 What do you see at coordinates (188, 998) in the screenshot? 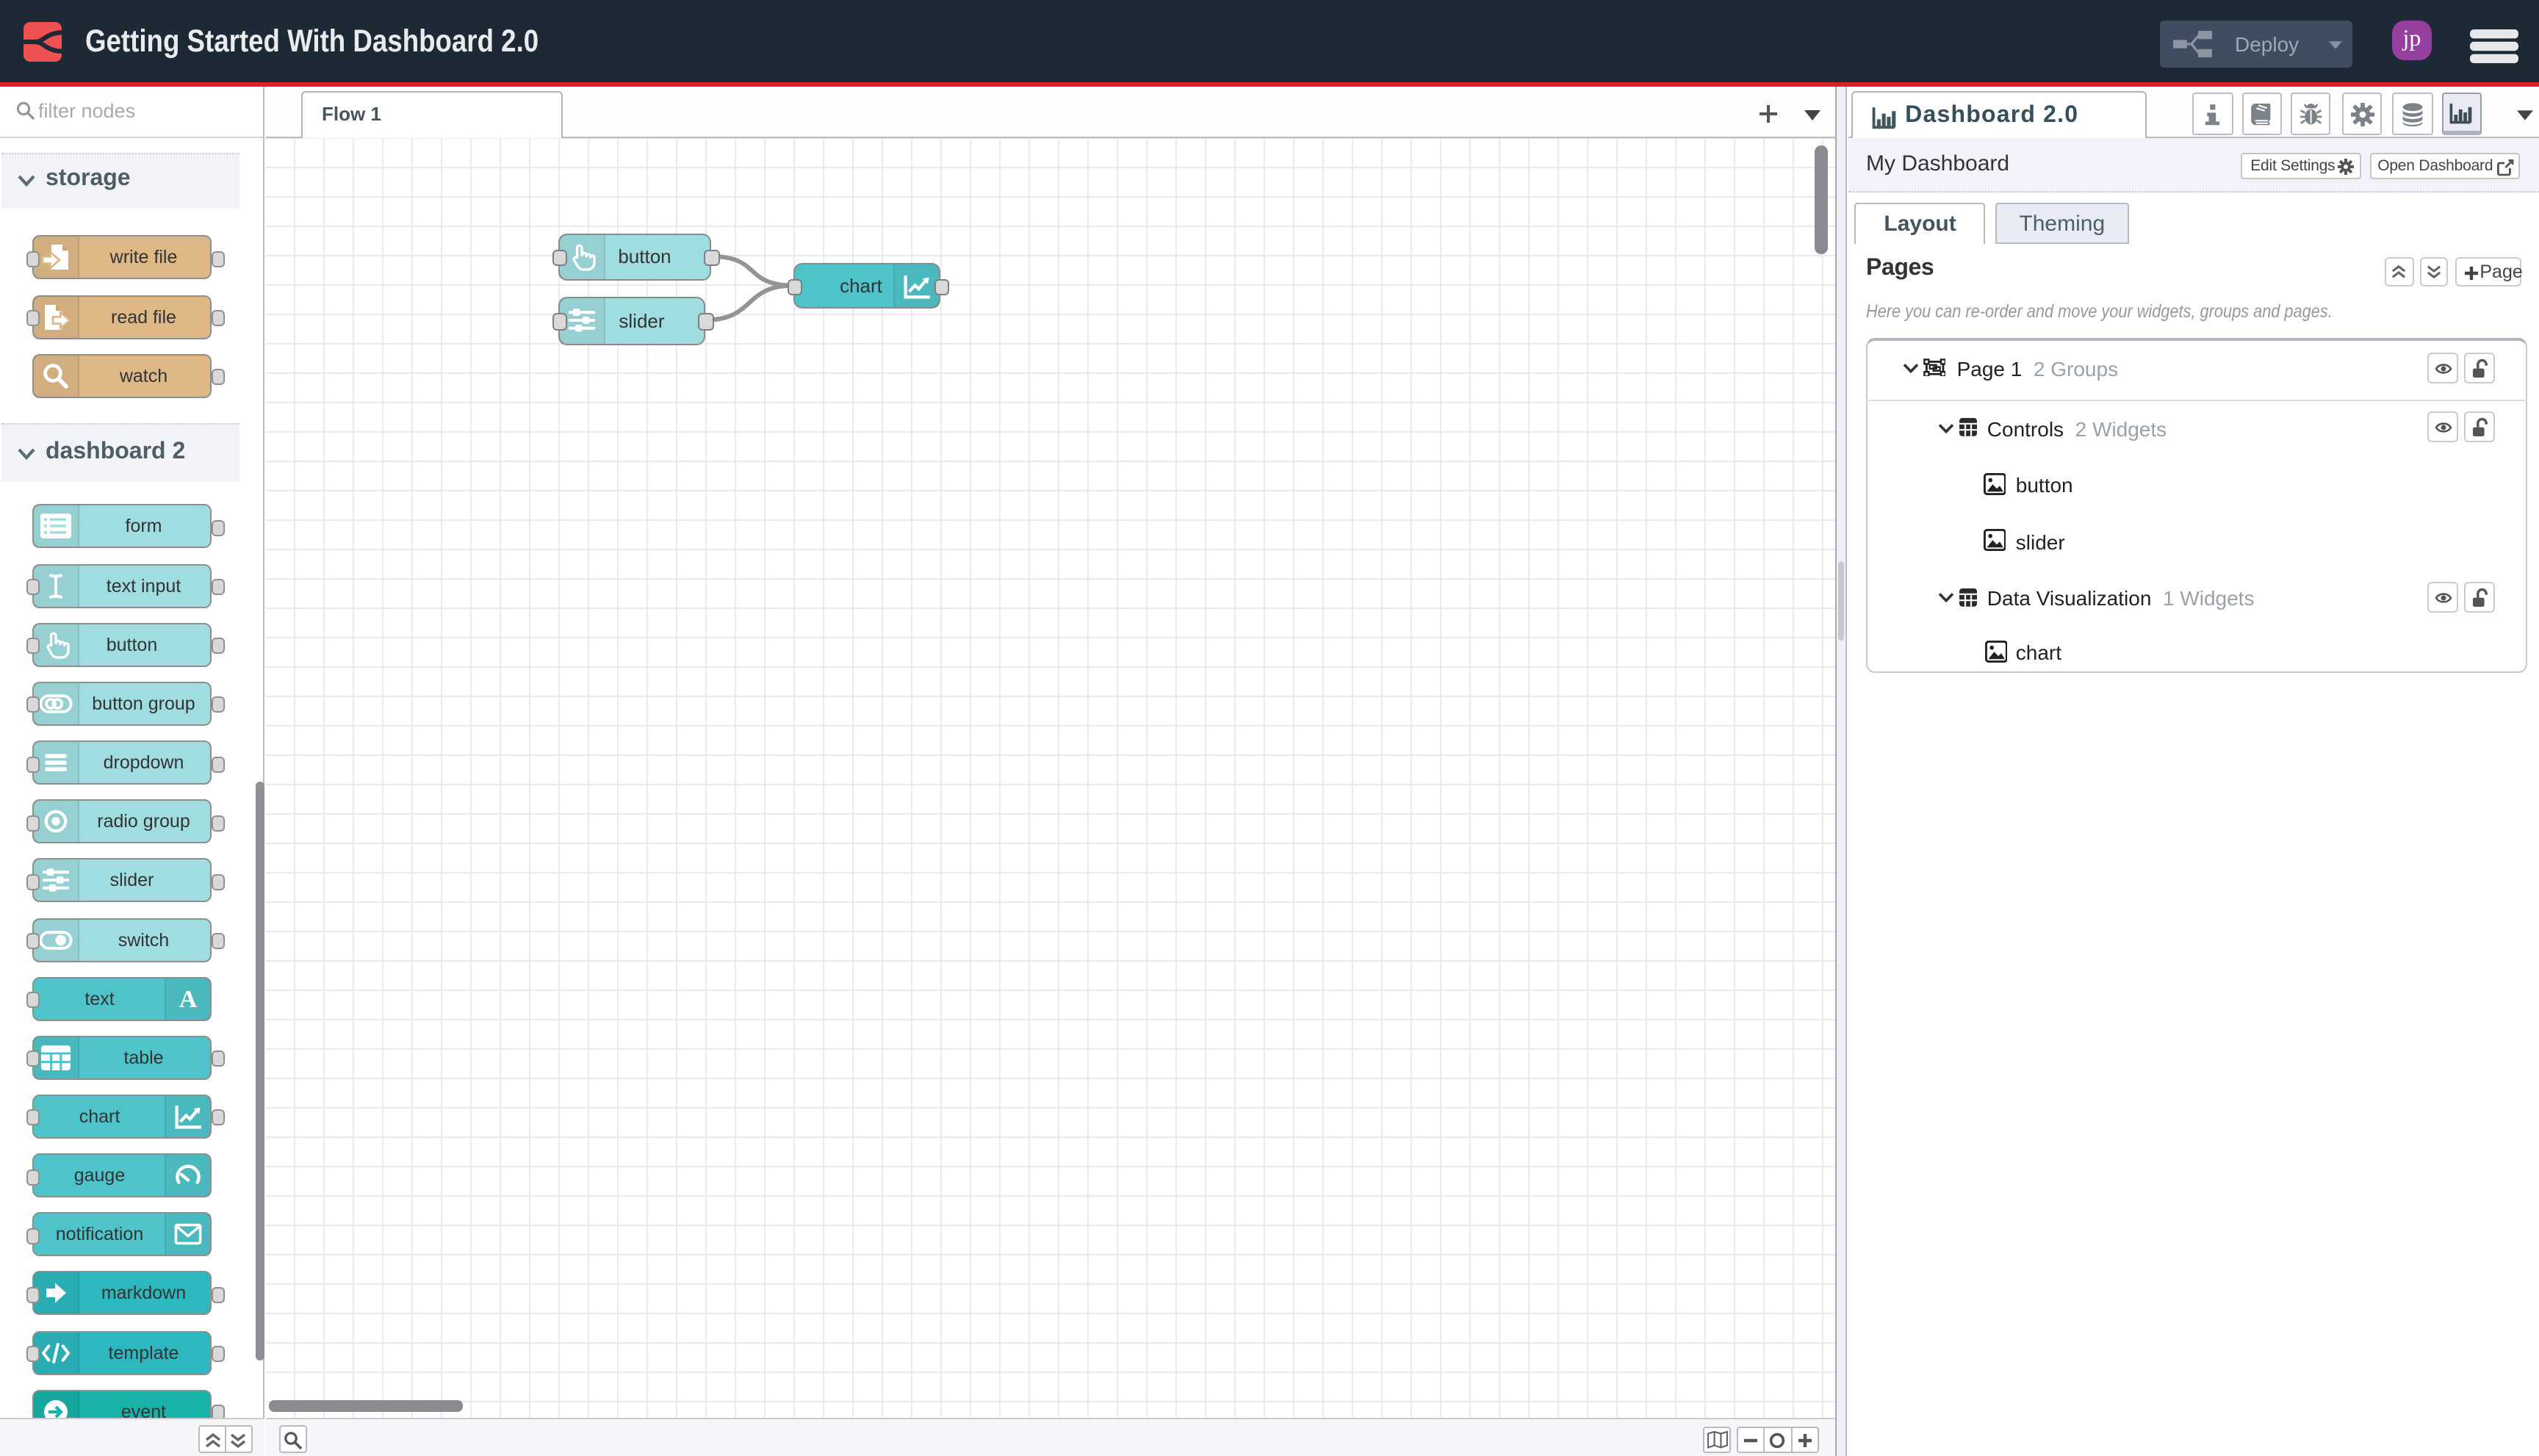
I see `svg-text: A` at bounding box center [188, 998].